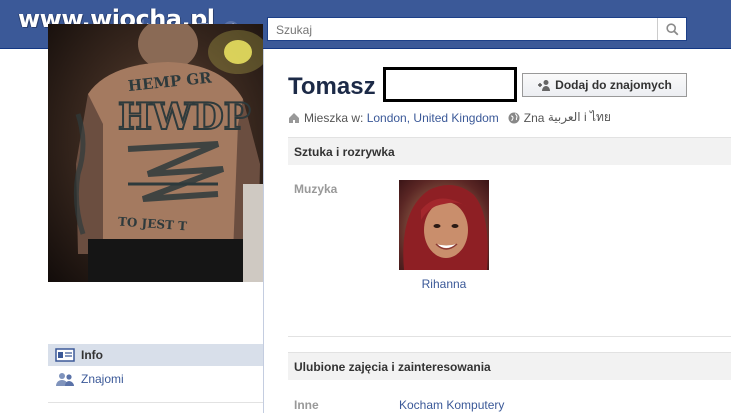 Image resolution: width=731 pixels, height=413 pixels. What do you see at coordinates (534, 117) in the screenshot?
I see `knows-label: Zna` at bounding box center [534, 117].